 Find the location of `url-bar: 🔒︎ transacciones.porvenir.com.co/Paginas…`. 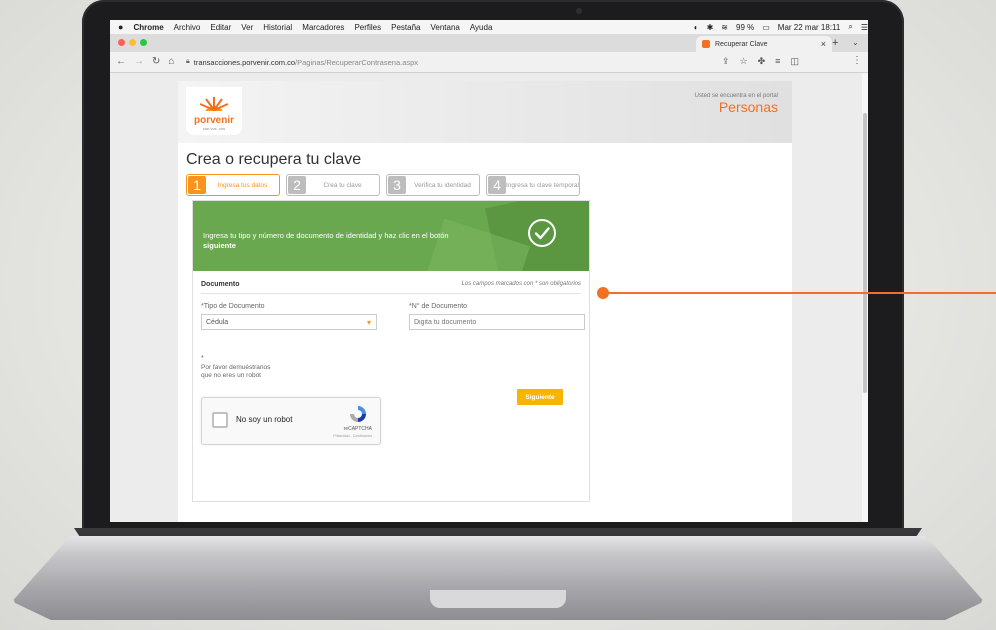

url-bar: 🔒︎ transacciones.porvenir.com.co/Paginas… is located at coordinates (456, 62).